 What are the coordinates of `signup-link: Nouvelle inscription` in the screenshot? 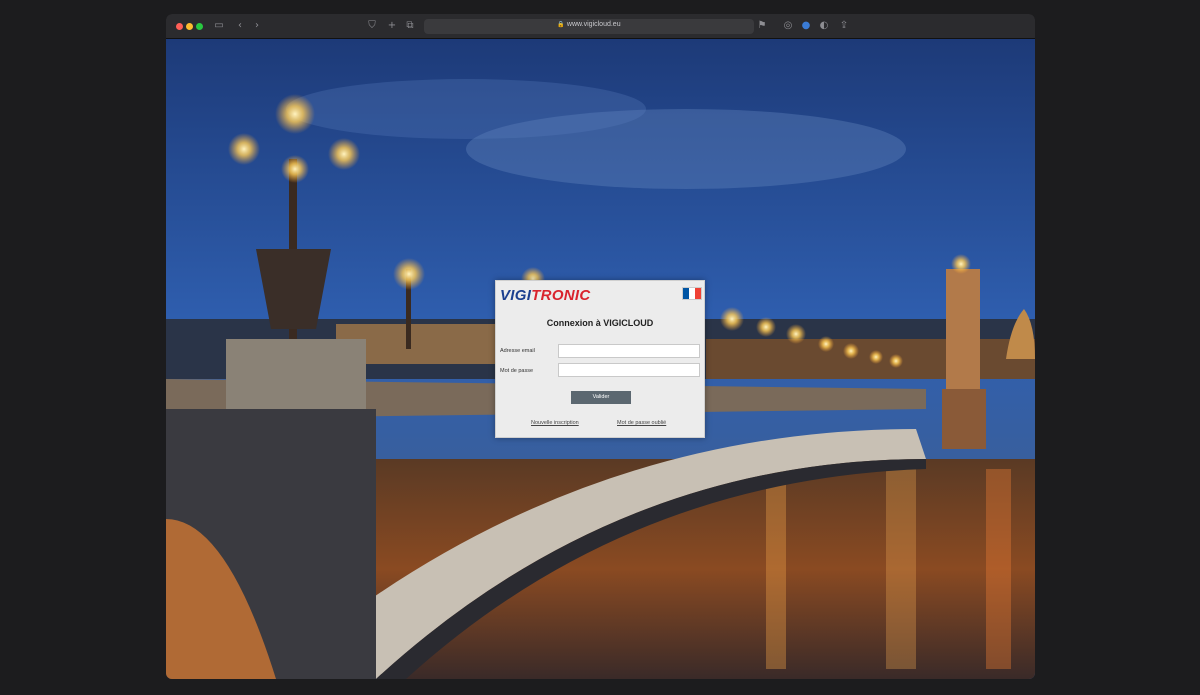 It's located at (555, 423).